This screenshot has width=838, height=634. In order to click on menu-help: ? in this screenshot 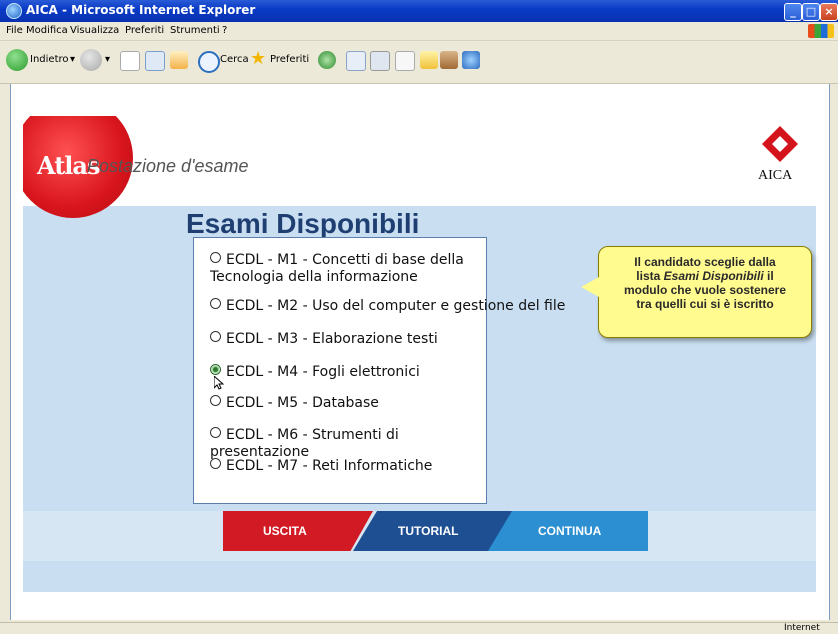, I will do `click(224, 30)`.